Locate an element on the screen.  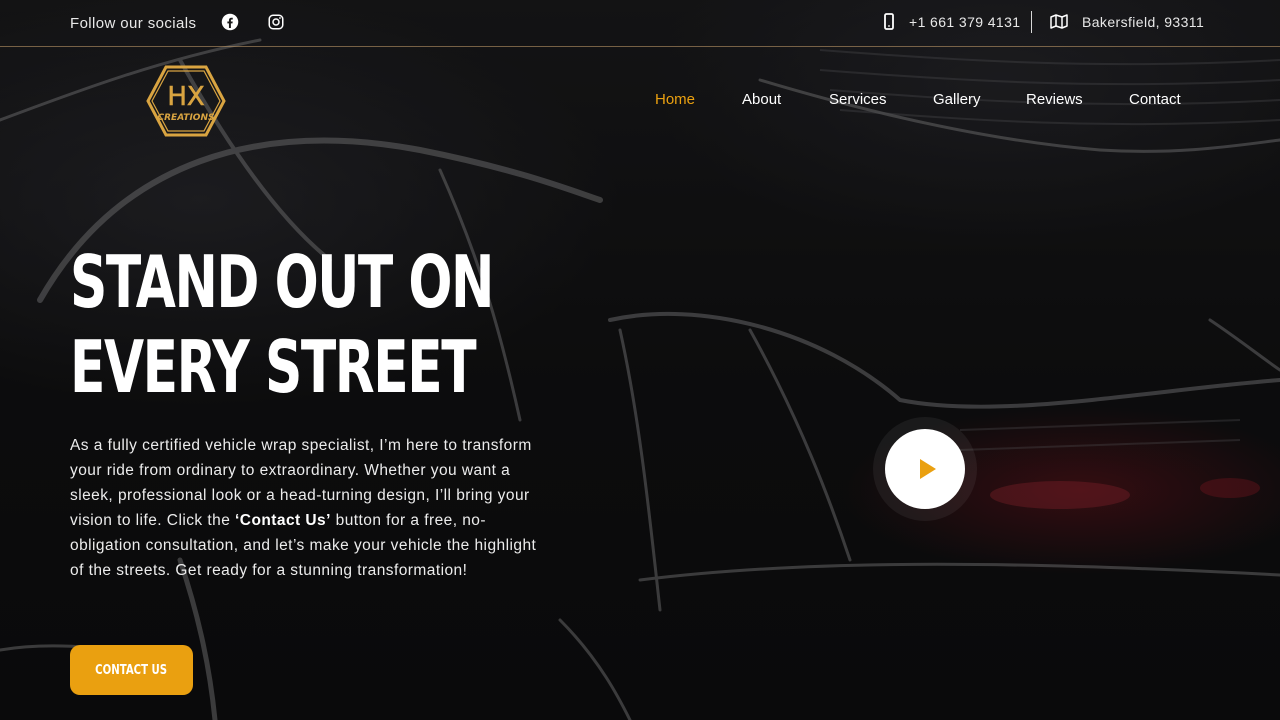
nav-item-gallery: Gallery is located at coordinates (957, 99).